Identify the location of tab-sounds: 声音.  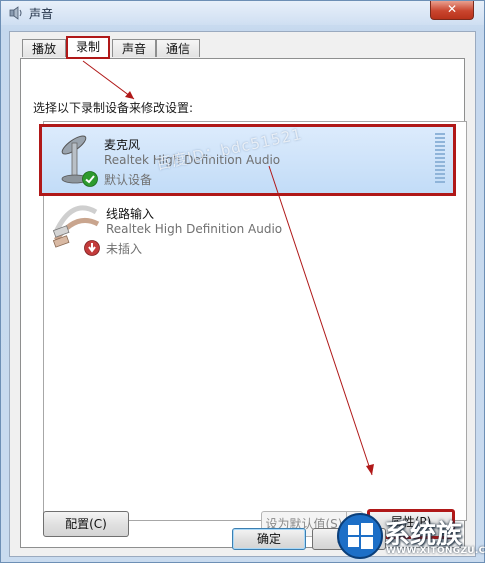
(134, 48).